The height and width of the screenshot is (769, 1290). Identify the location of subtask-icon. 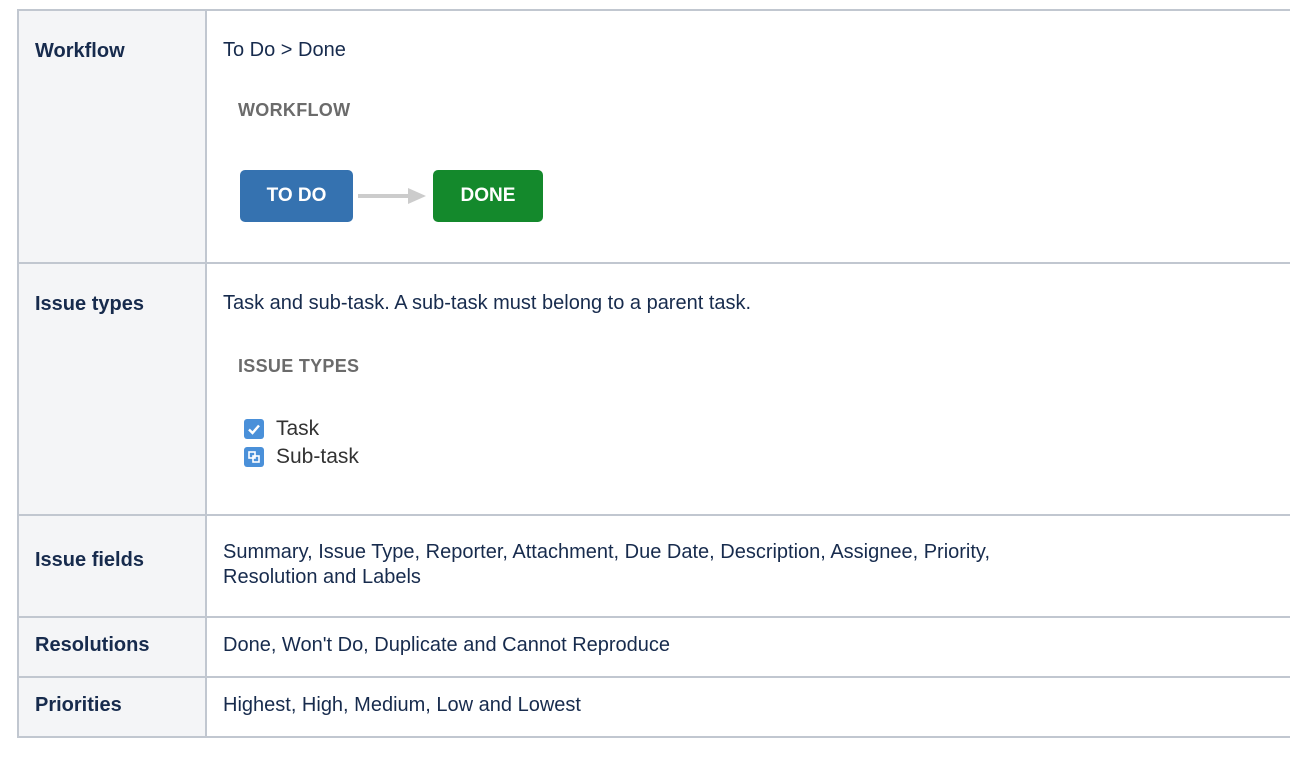
(254, 457).